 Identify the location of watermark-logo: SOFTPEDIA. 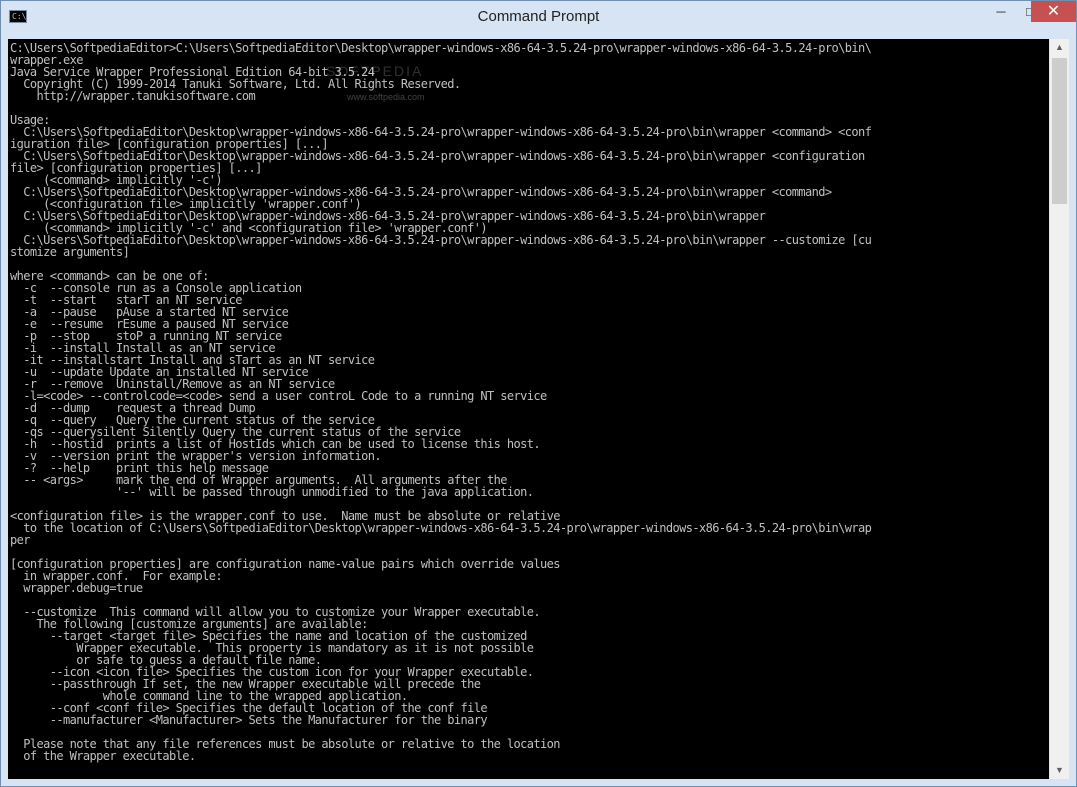
(375, 71).